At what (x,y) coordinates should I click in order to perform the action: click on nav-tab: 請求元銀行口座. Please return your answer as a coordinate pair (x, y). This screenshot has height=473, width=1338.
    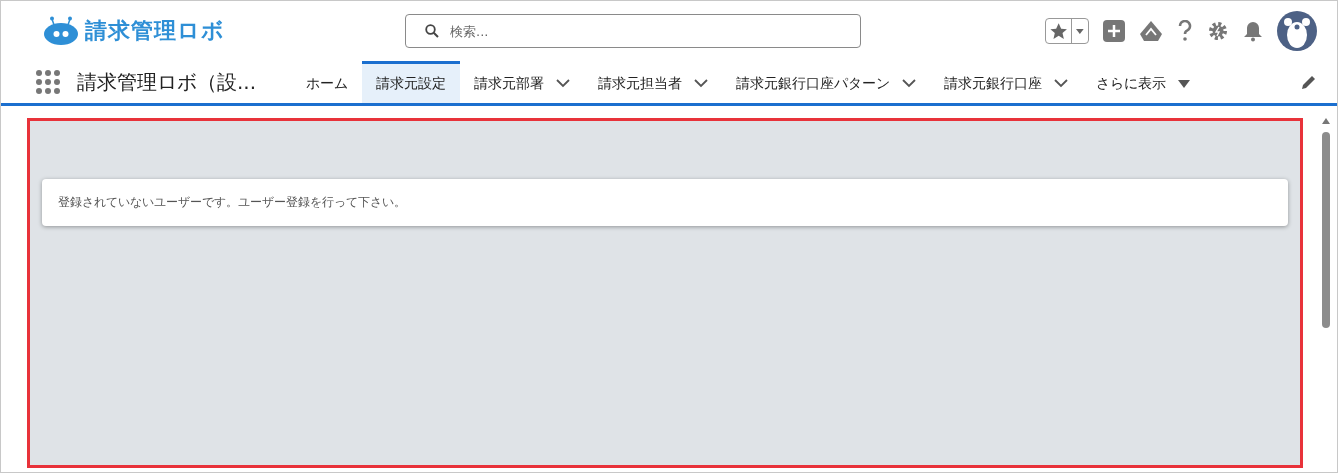
    Looking at the image, I should click on (1006, 82).